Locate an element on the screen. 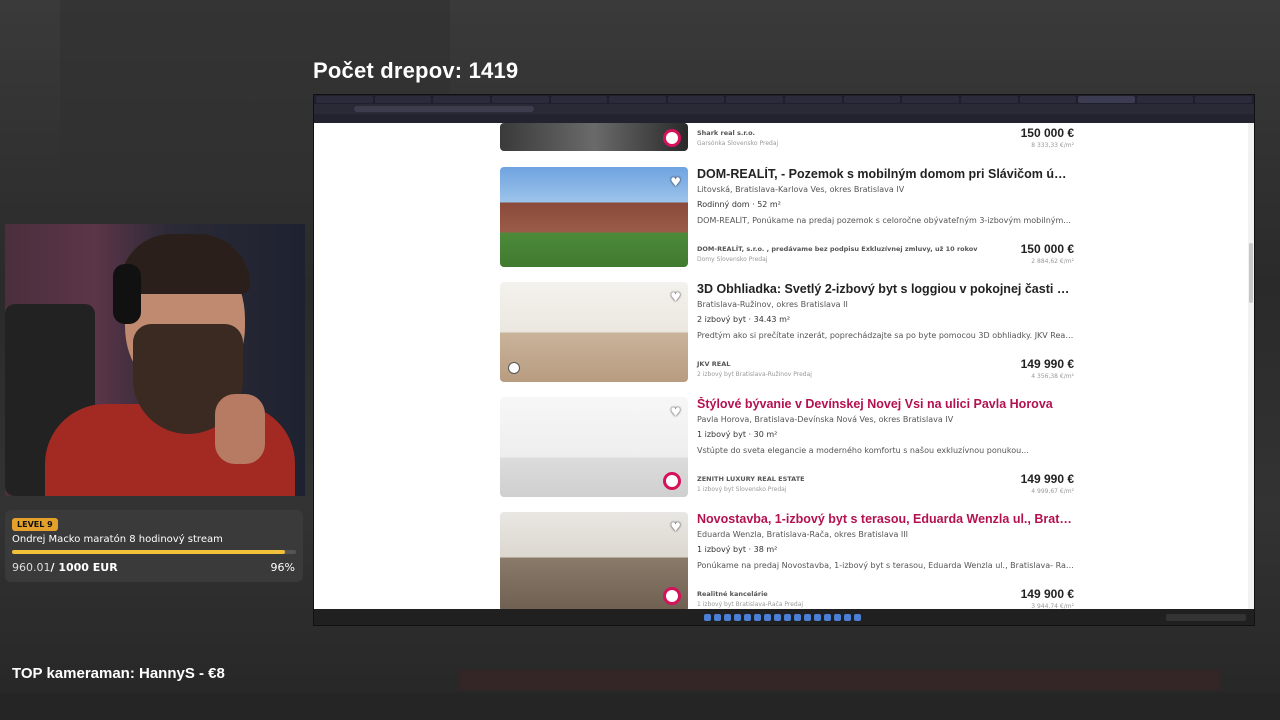 Image resolution: width=1280 pixels, height=720 pixels. 3d-tour-icon is located at coordinates (514, 368).